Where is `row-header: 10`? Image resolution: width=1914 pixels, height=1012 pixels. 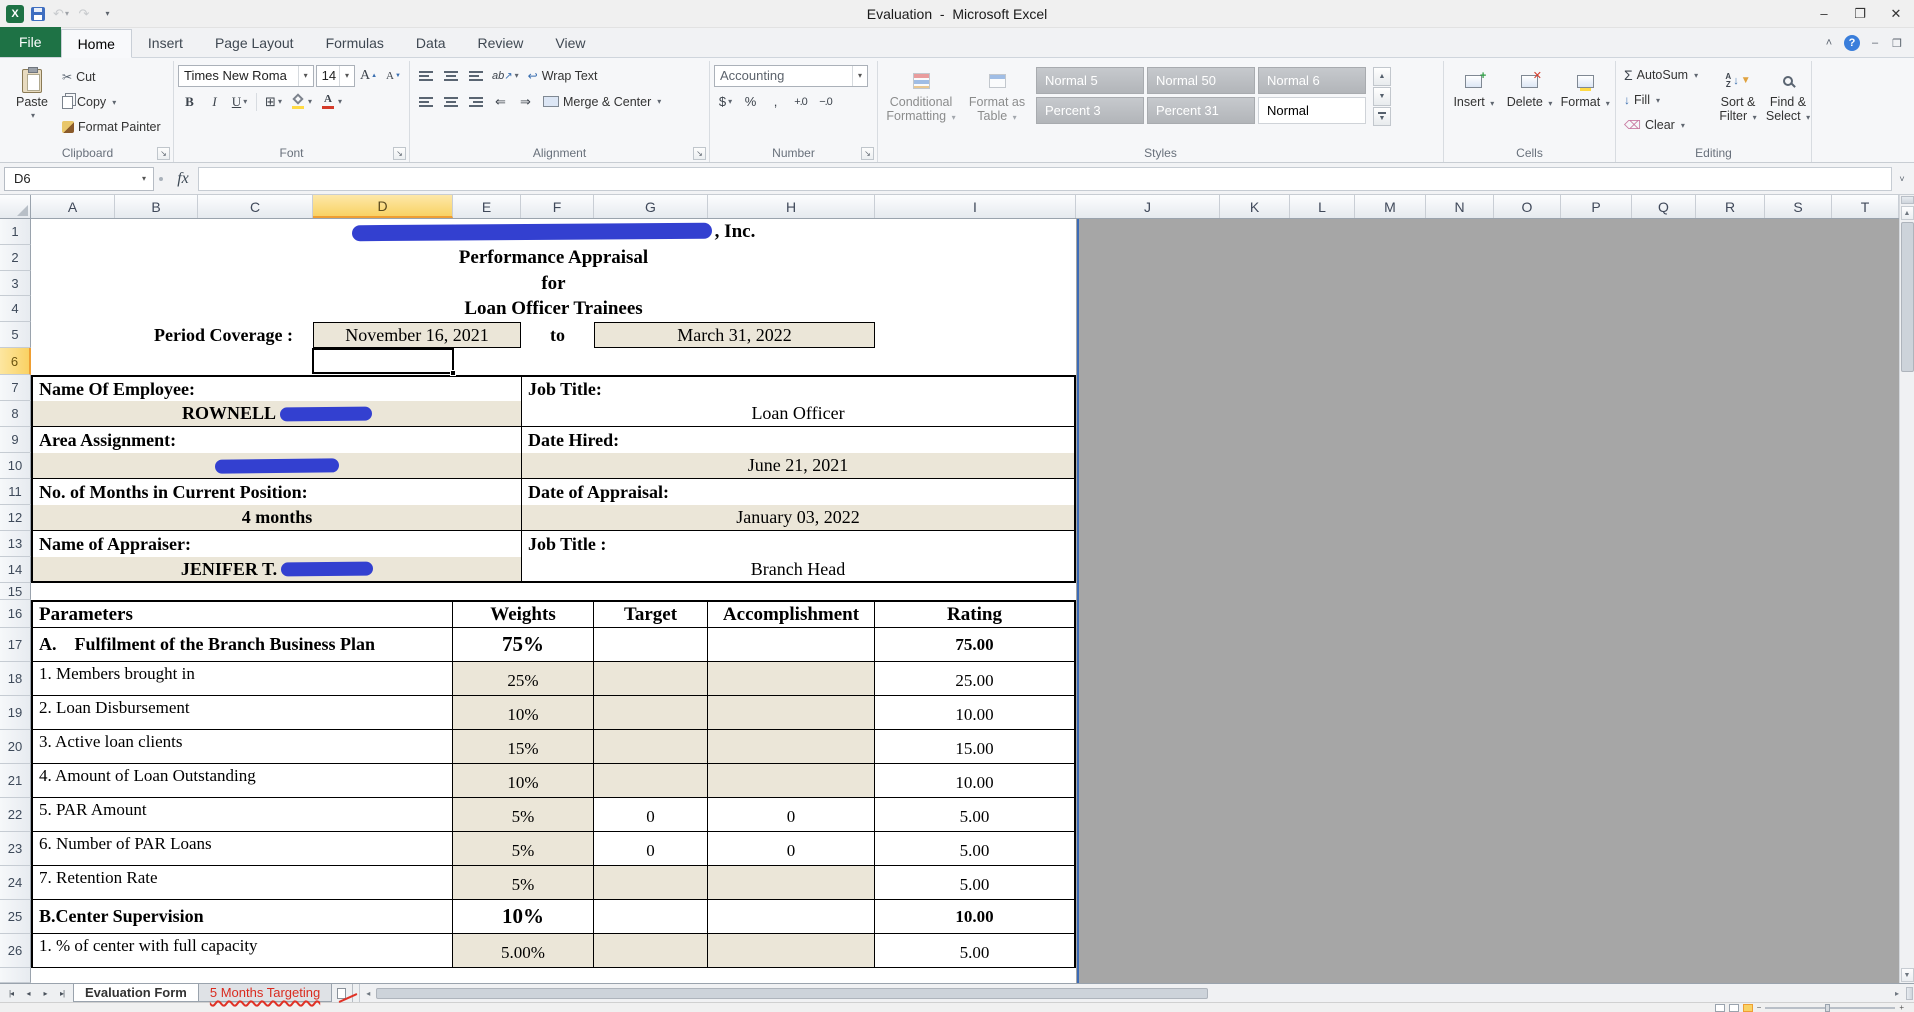
row-header: 10 is located at coordinates (15, 466).